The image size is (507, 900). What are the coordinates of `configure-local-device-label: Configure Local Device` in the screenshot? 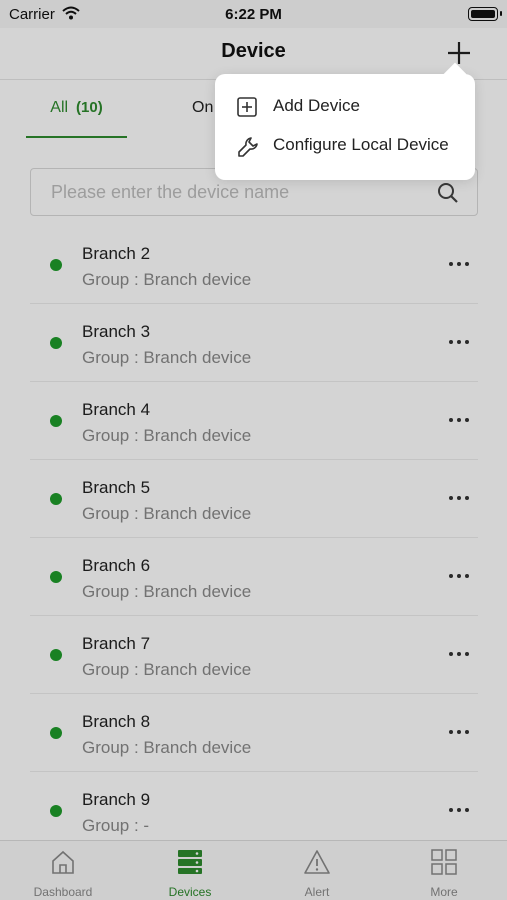 It's located at (361, 144).